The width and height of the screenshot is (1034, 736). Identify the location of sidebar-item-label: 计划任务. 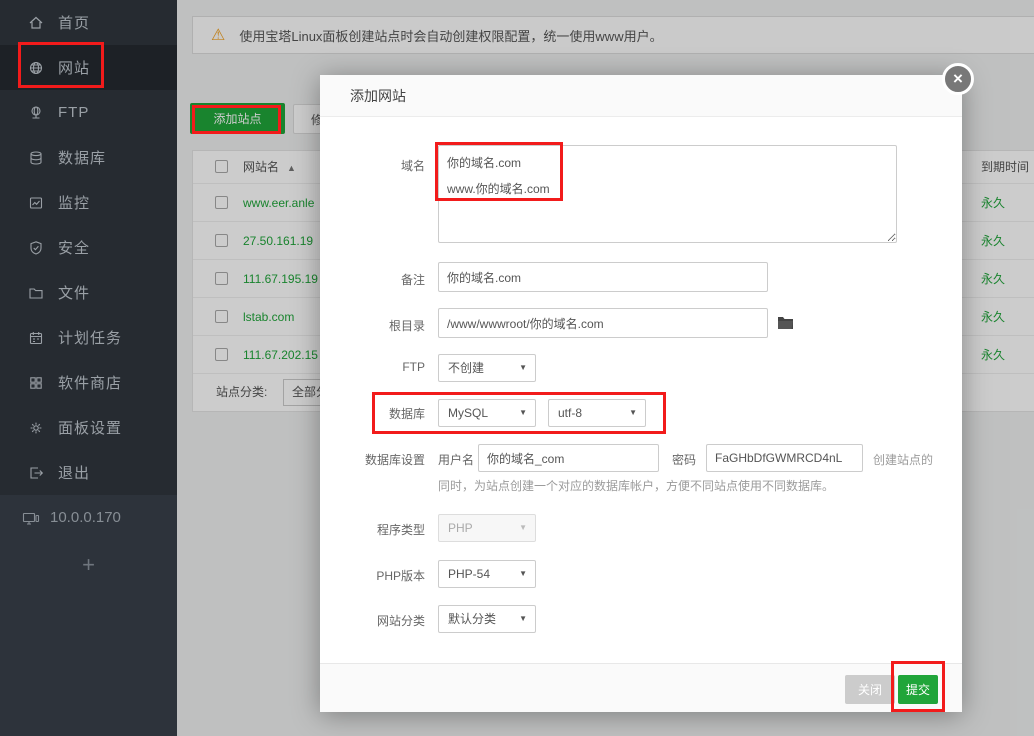
(90, 338).